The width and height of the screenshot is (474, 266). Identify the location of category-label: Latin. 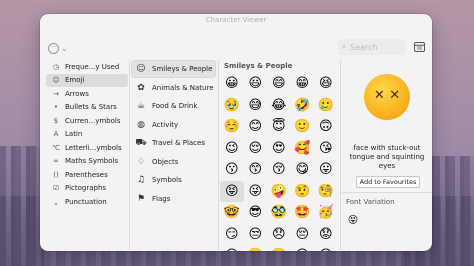
(74, 134).